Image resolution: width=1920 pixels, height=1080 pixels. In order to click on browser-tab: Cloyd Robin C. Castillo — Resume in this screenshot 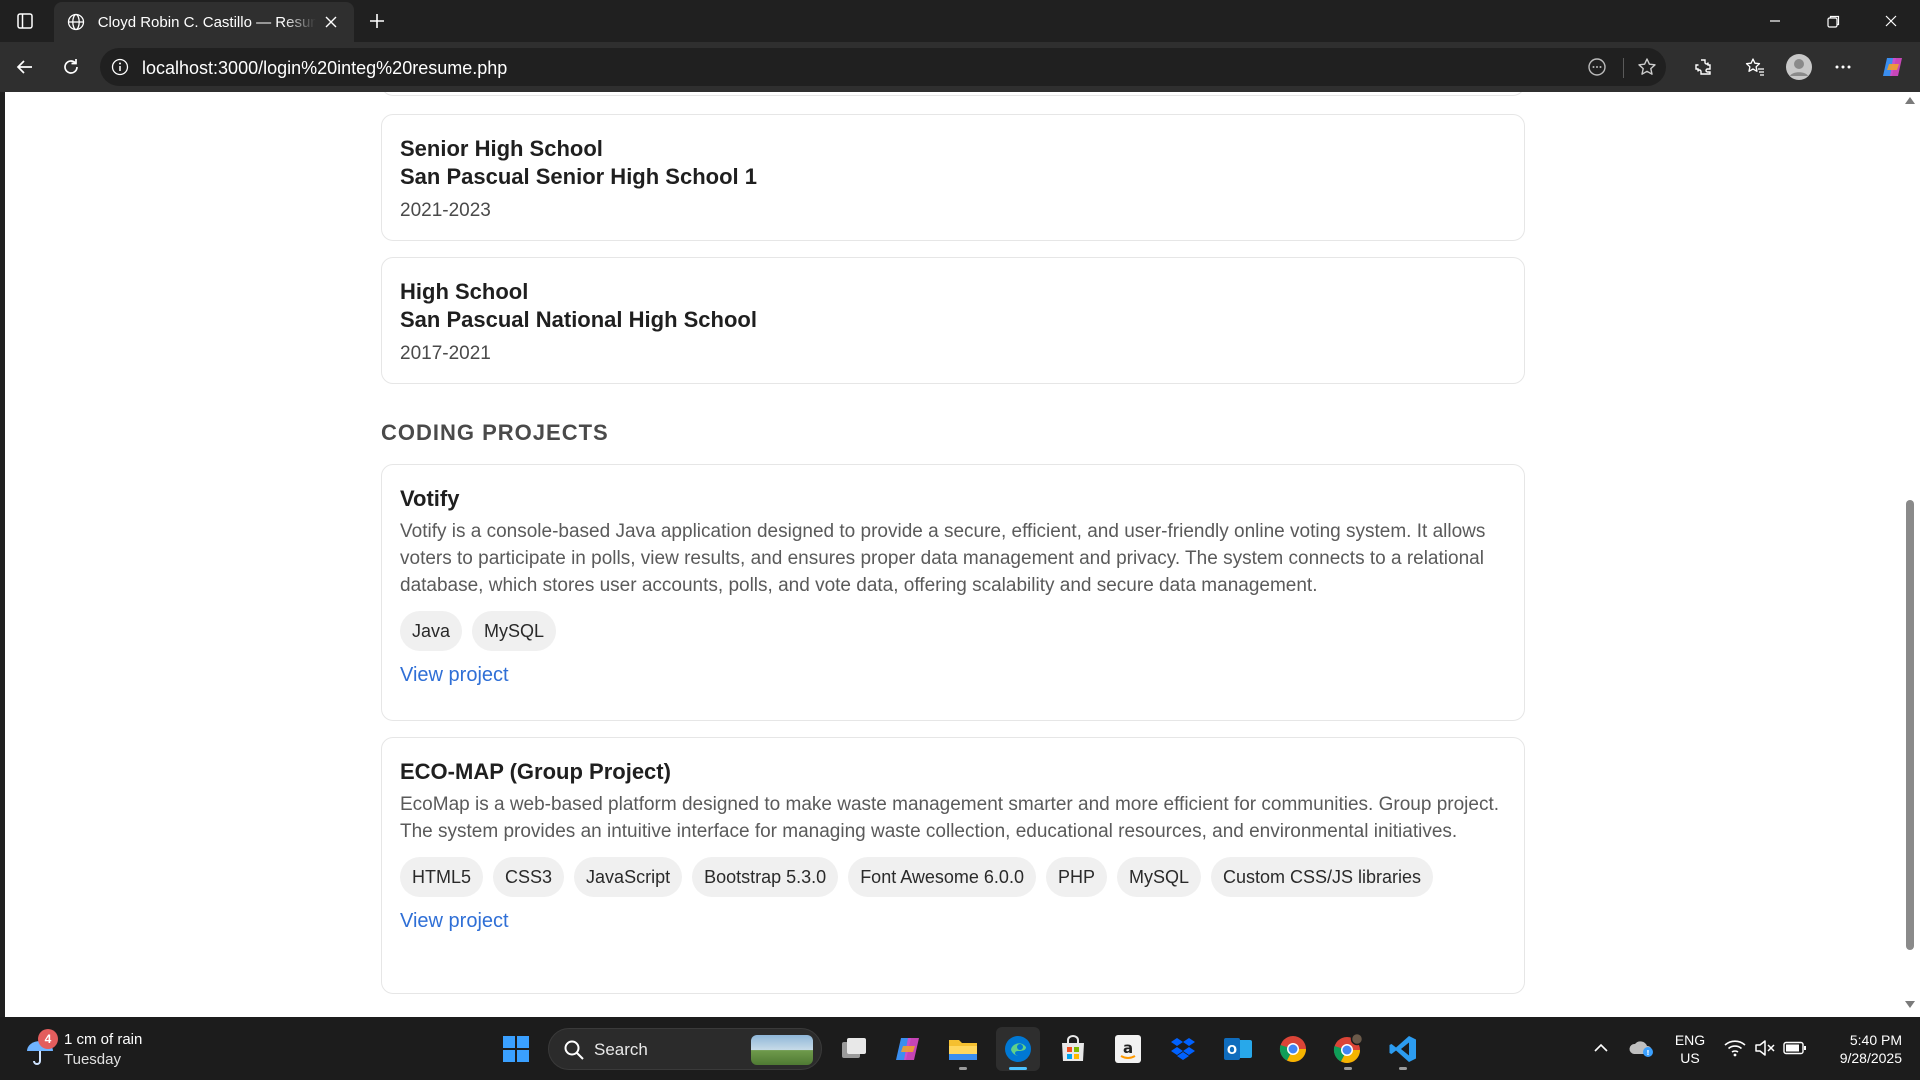, I will do `click(204, 22)`.